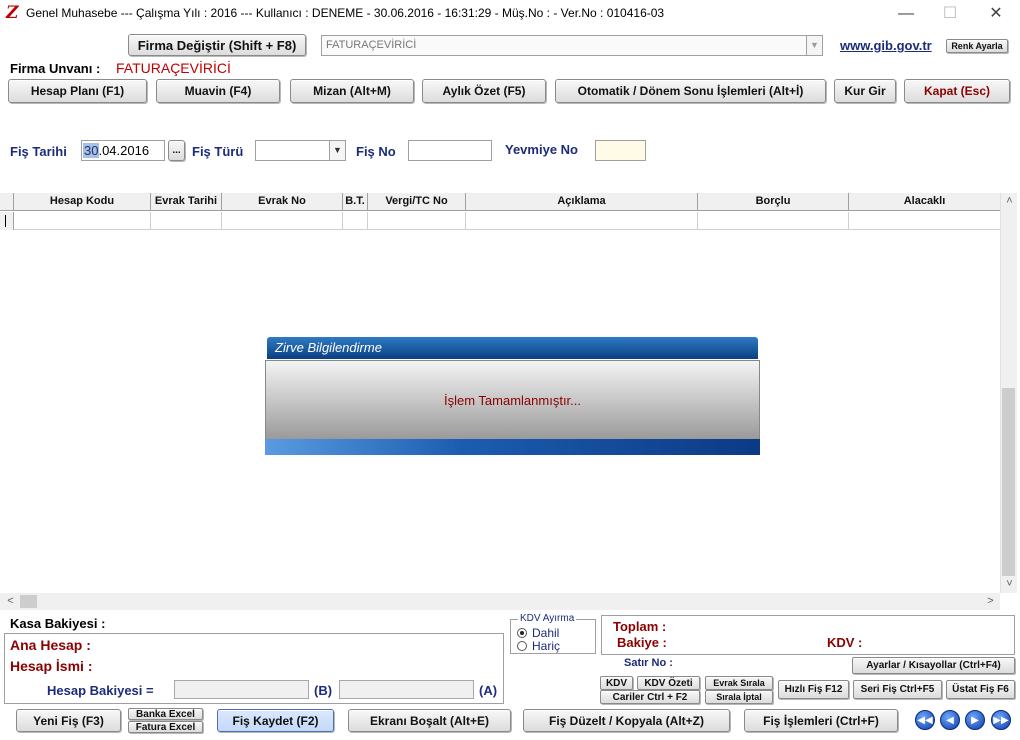 This screenshot has width=1020, height=740. What do you see at coordinates (10, 601) in the screenshot?
I see `scroll-left-icon: <` at bounding box center [10, 601].